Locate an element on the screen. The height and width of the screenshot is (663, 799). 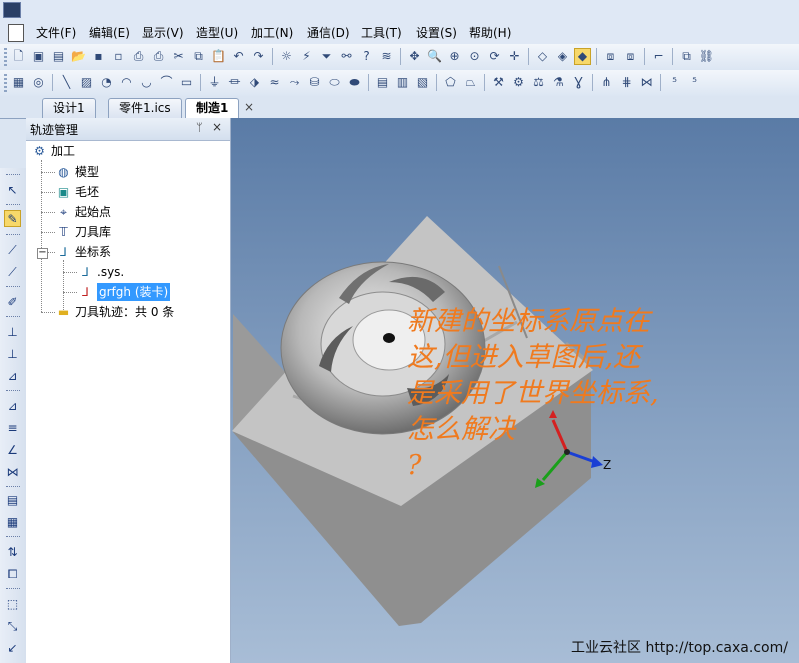
save-icon: ▪ is located at coordinates (98, 56).